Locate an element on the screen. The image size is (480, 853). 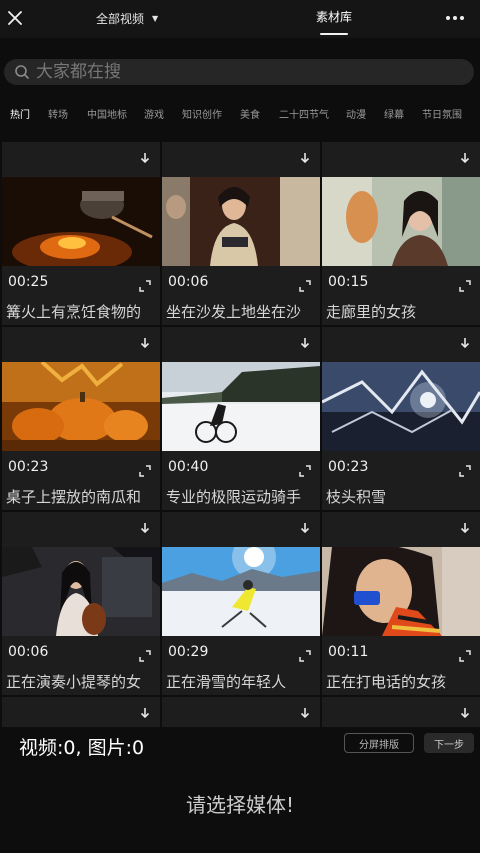
media-title: 走廊里的女孩 is located at coordinates (371, 312).